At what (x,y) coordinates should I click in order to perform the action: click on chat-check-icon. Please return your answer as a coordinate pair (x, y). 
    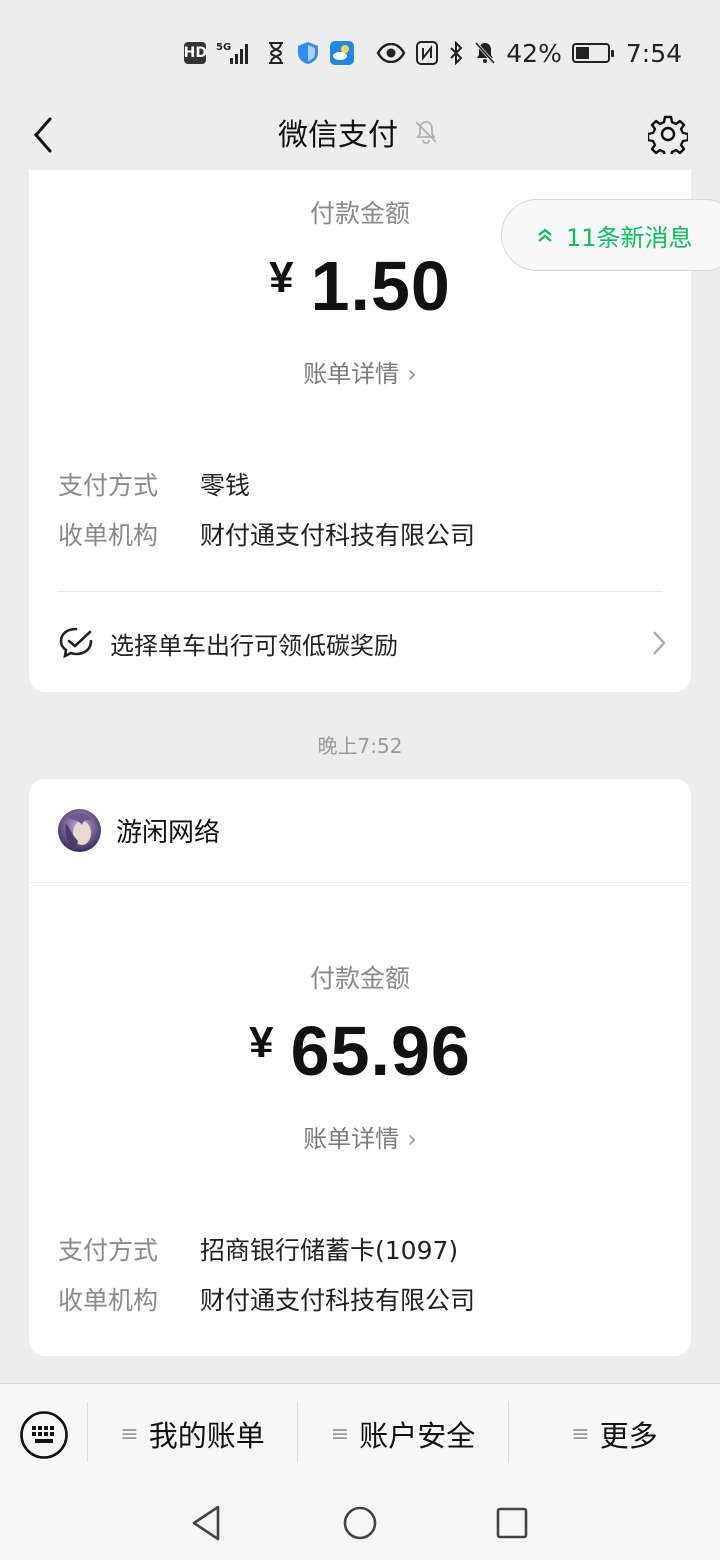
    Looking at the image, I should click on (76, 643).